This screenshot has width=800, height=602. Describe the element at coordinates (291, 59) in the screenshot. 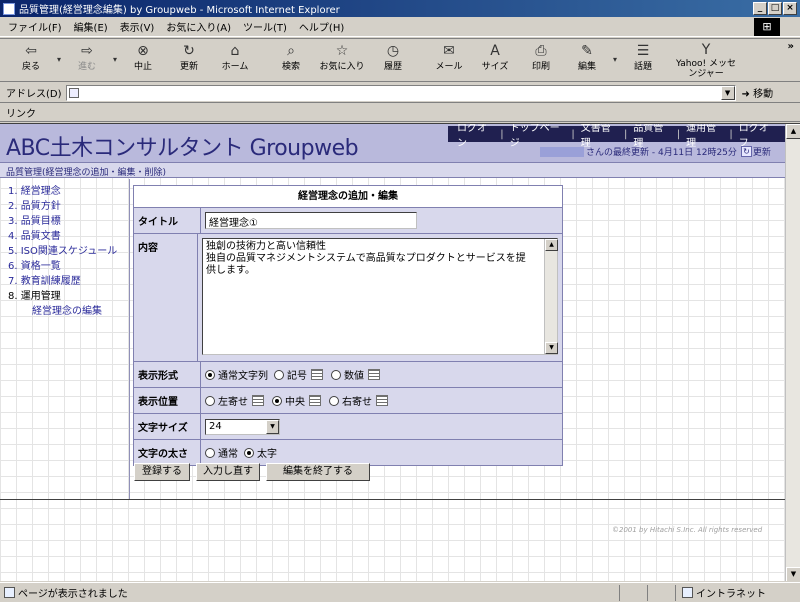

I see `search-button: ⌕ 検索` at that location.